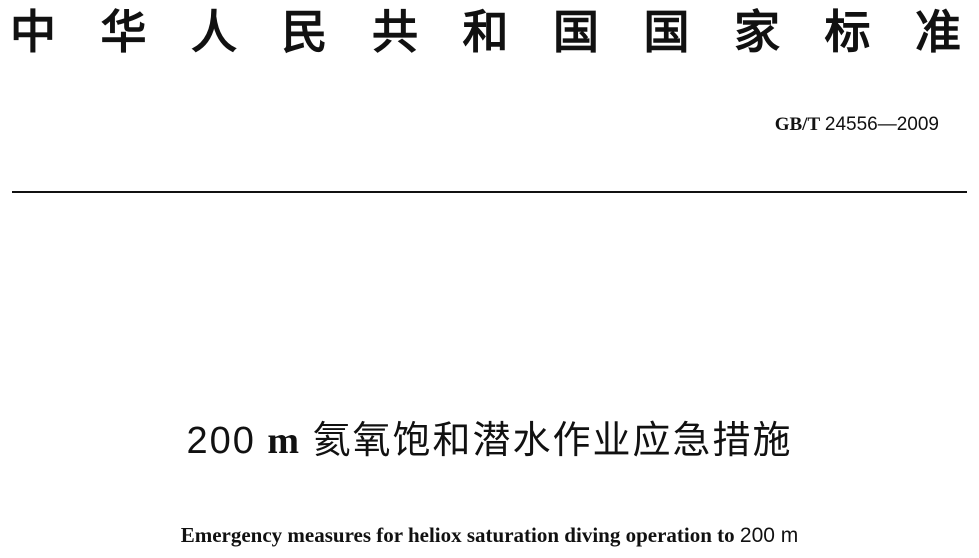  Describe the element at coordinates (552, 440) in the screenshot. I see `title-chinese-text: 氦氧饱和潜水作业应急措施` at that location.